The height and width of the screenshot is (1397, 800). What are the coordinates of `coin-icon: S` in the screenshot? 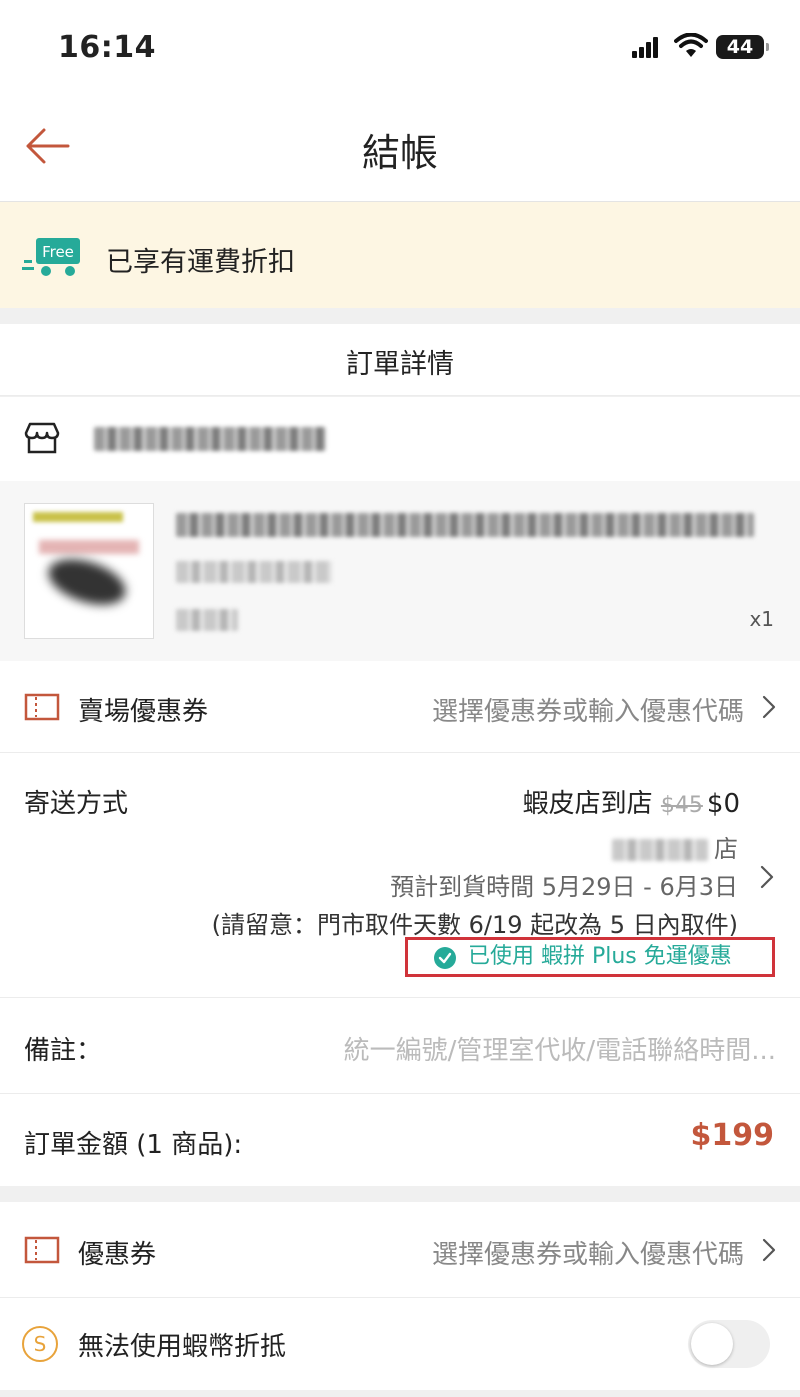 It's located at (40, 1344).